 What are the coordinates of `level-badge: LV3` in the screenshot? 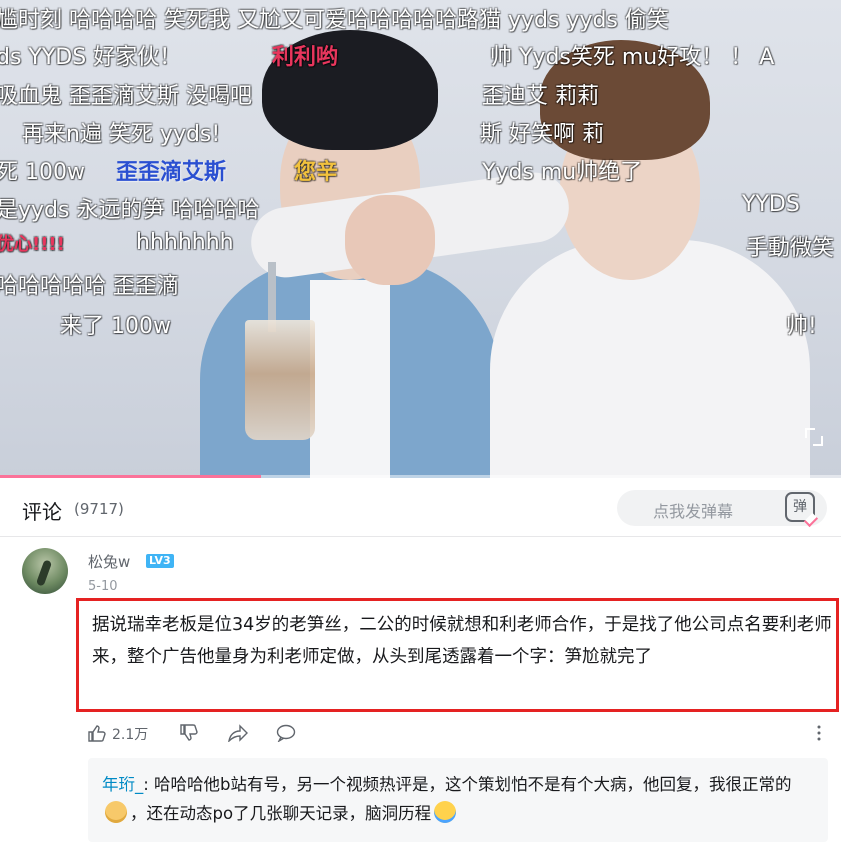 It's located at (160, 561).